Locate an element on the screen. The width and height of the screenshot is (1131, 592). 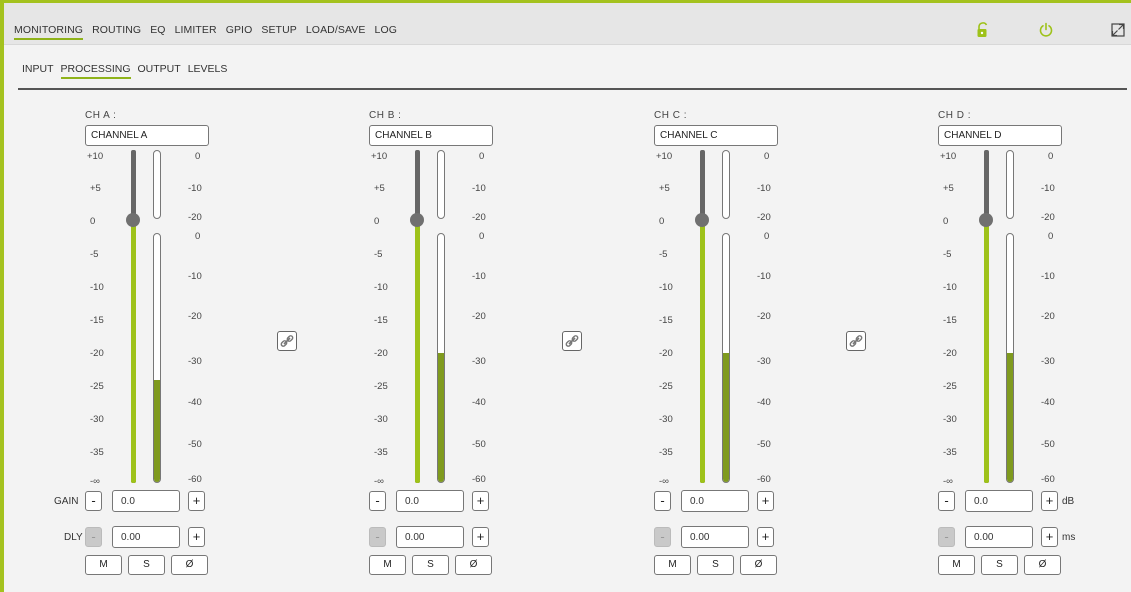
meter-scale-label: -50 is located at coordinates (764, 444).